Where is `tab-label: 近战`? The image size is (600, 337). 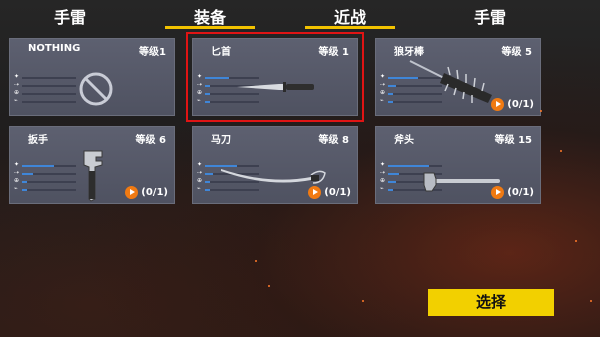
tab-label: 近战 is located at coordinates (349, 17).